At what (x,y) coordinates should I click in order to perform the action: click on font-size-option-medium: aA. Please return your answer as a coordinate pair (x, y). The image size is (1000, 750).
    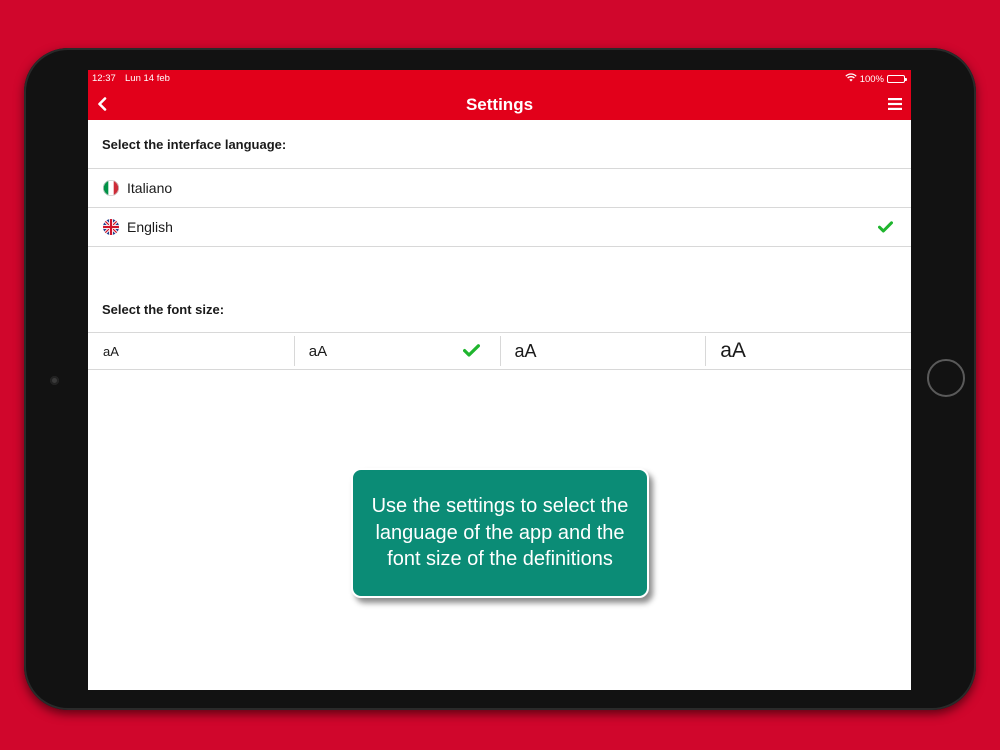
    Looking at the image, I should click on (396, 351).